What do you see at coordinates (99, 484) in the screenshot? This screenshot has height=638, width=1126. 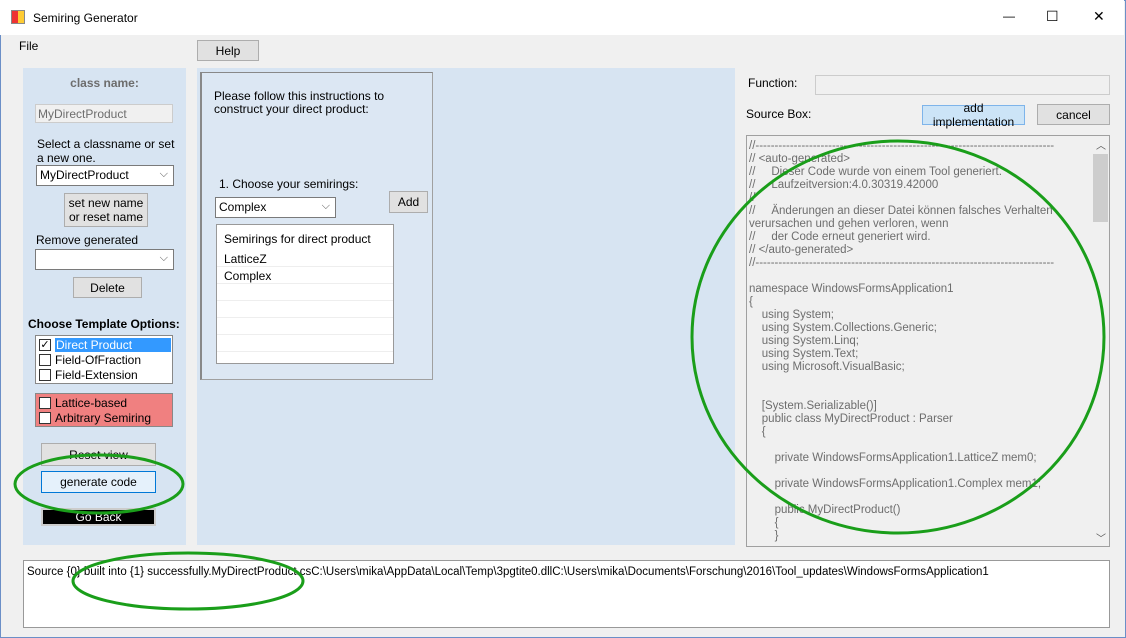 I see `annotation-ellipse-generate` at bounding box center [99, 484].